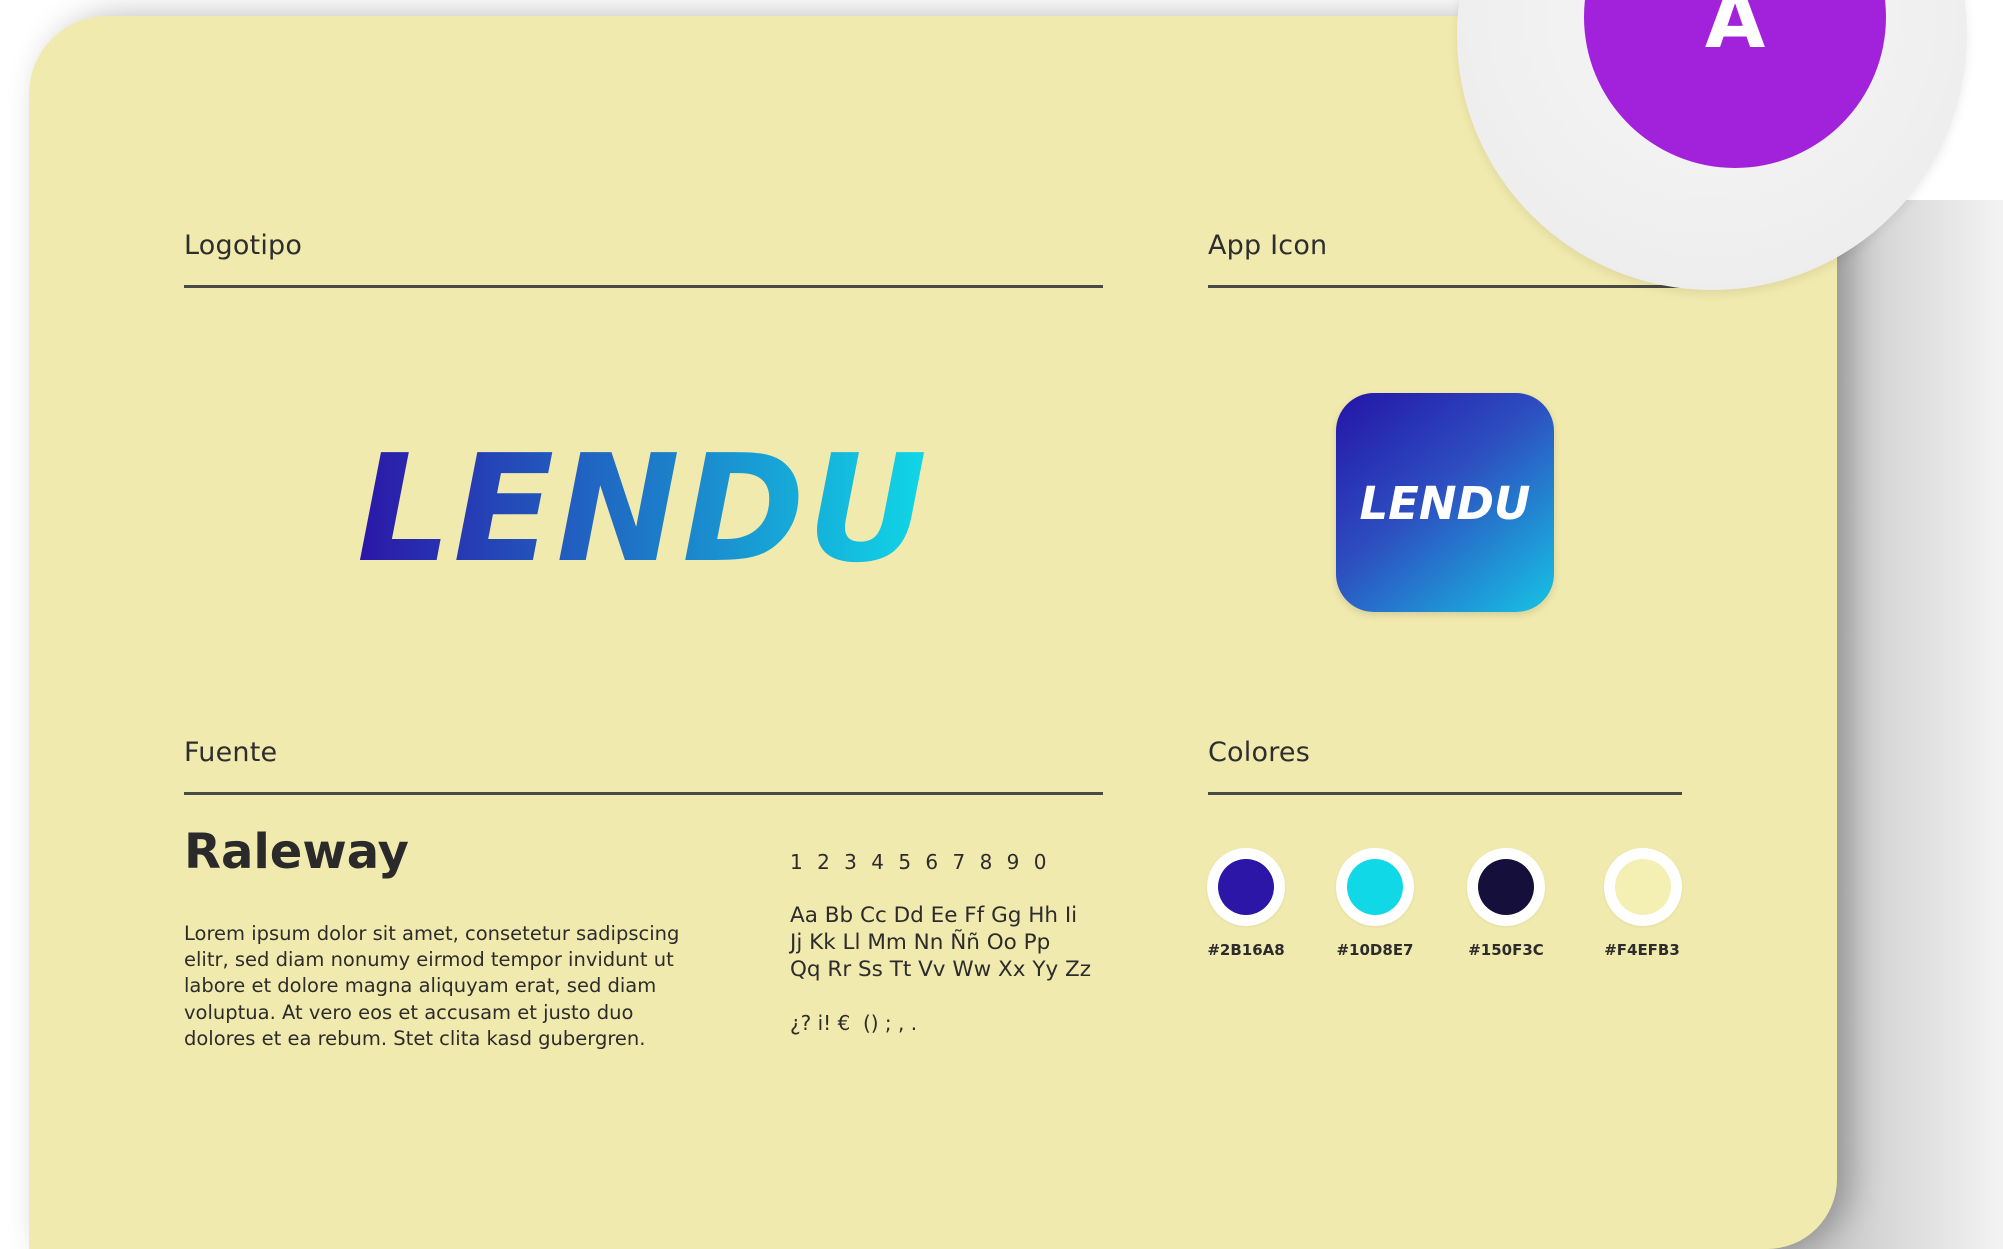  I want to click on logotipo-divider, so click(643, 286).